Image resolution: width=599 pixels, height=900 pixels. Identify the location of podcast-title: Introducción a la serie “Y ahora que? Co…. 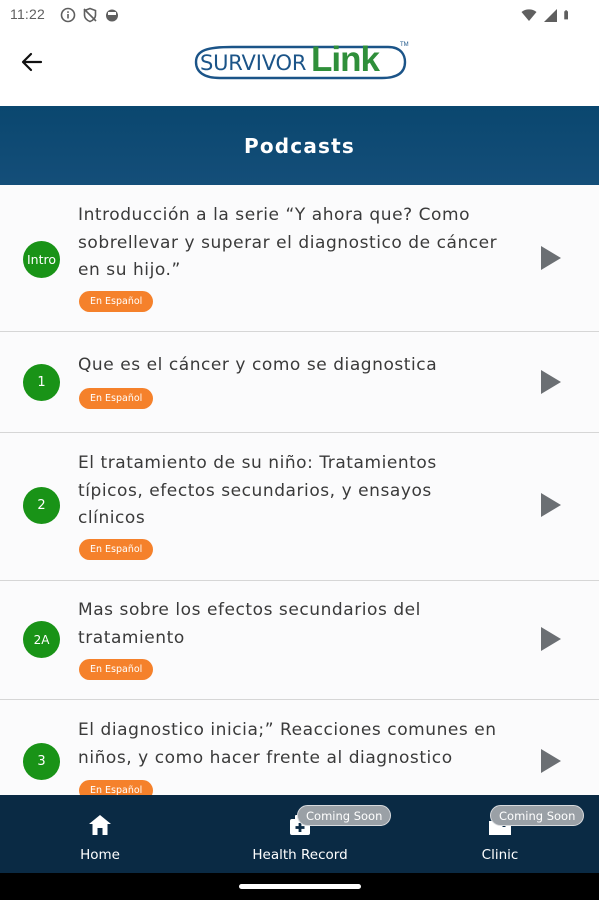
(298, 243).